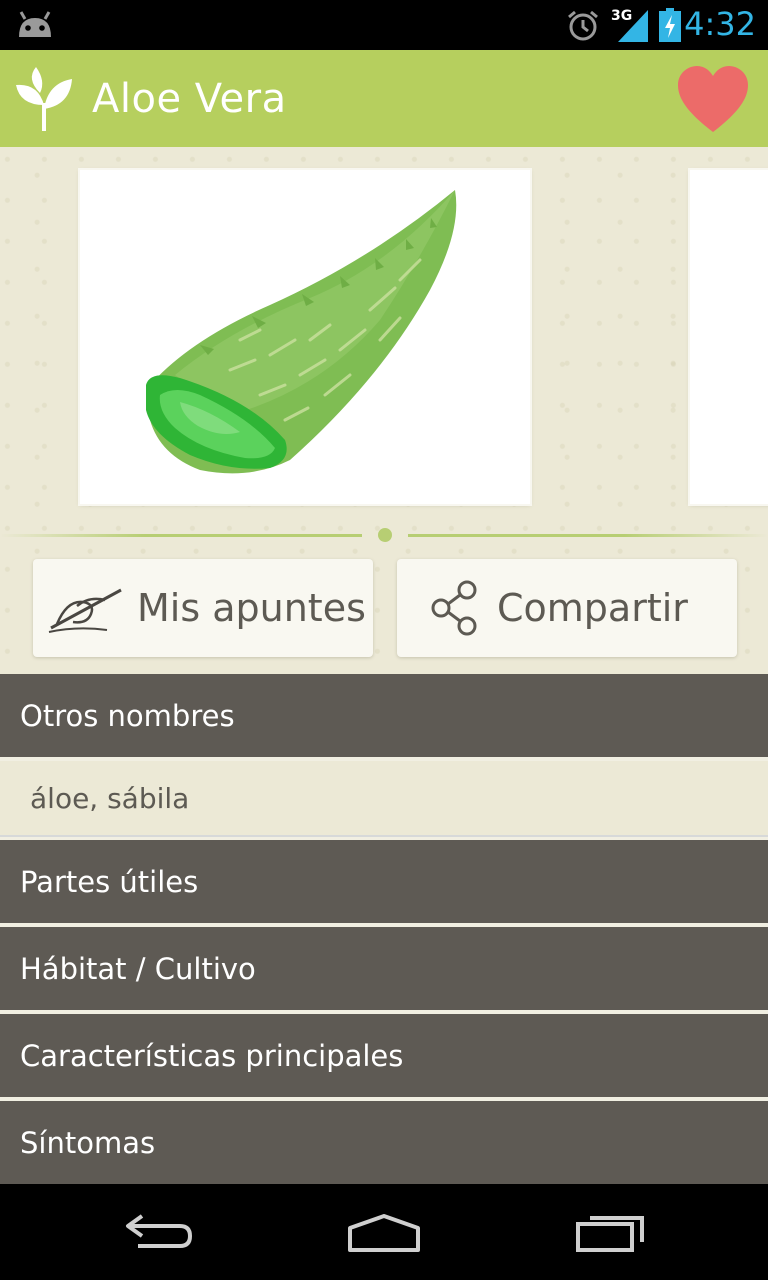 The width and height of the screenshot is (768, 1280). I want to click on my-notes-button: Mis apuntes, so click(203, 608).